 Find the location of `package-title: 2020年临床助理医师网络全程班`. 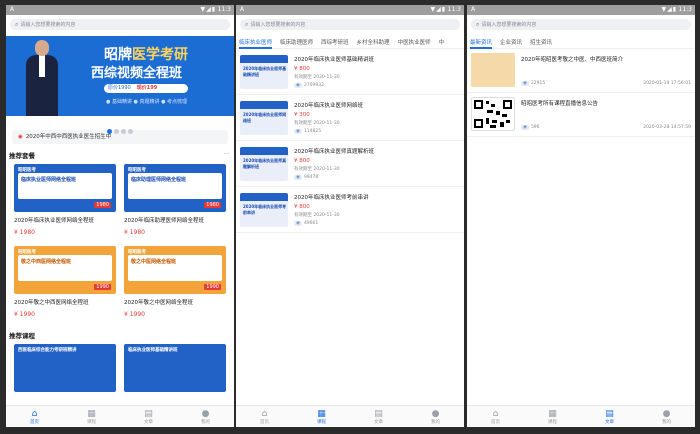

package-title: 2020年临床助理医师网络全程班 is located at coordinates (164, 221).